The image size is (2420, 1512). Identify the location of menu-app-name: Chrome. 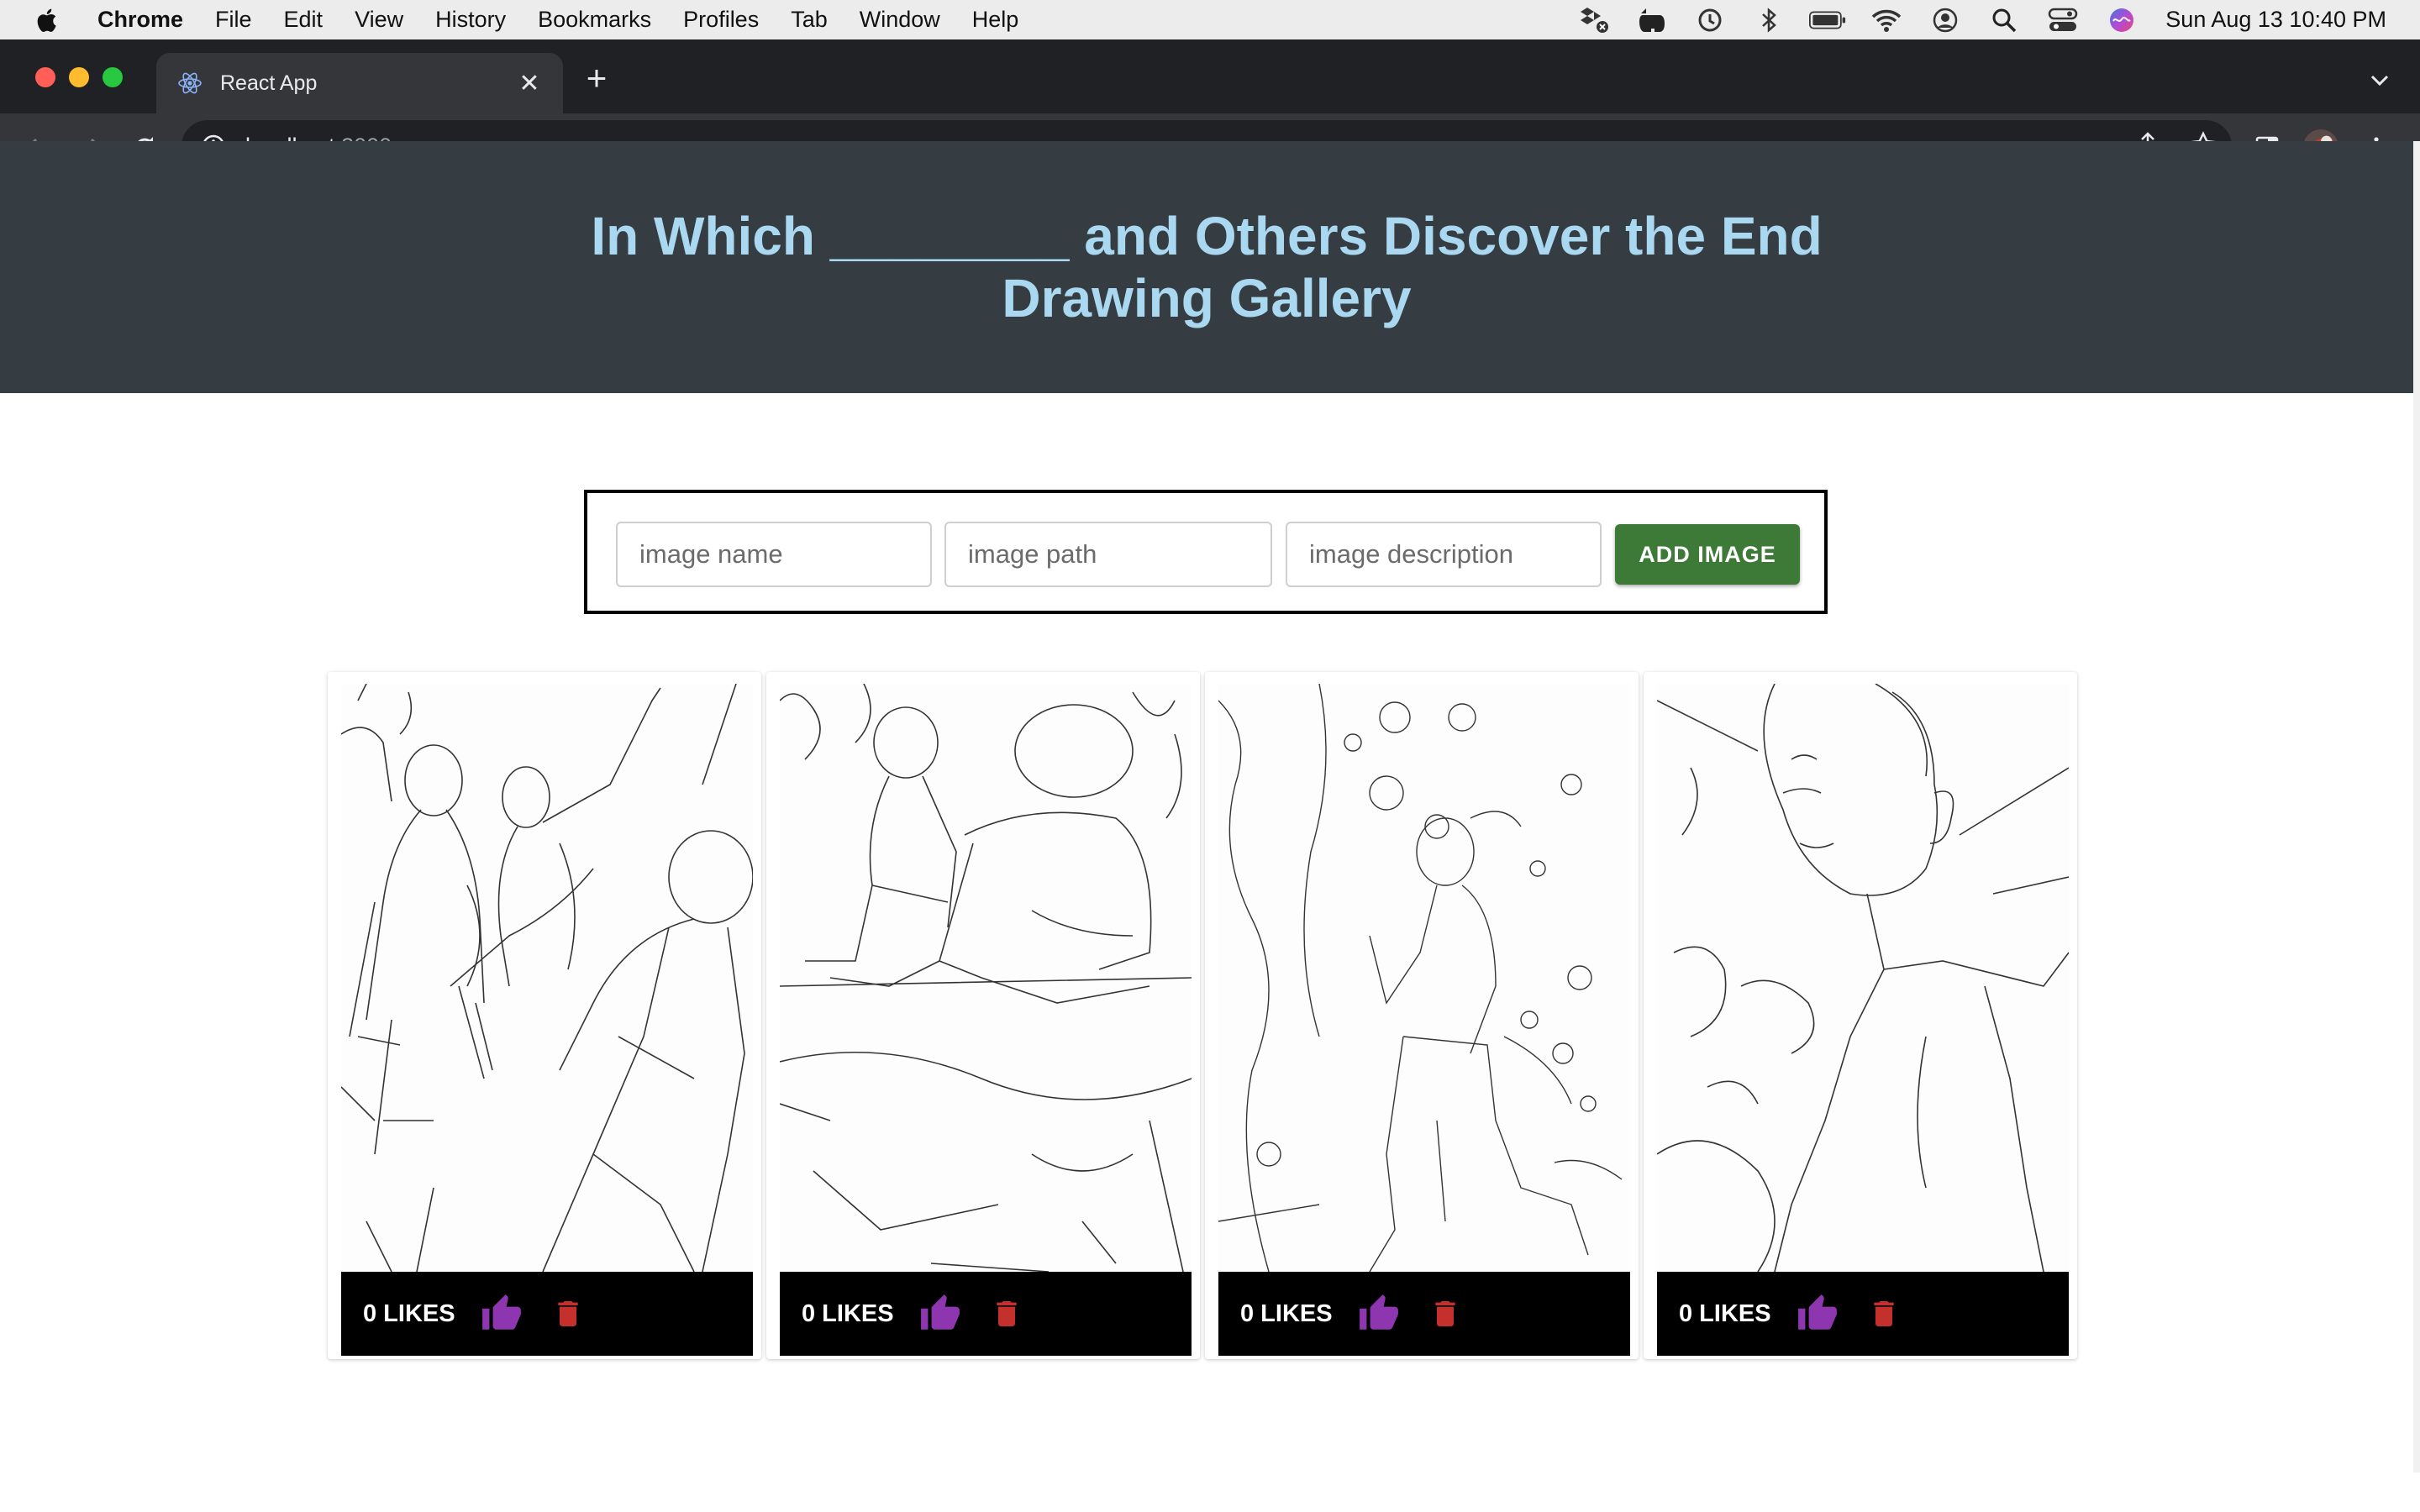
(140, 20).